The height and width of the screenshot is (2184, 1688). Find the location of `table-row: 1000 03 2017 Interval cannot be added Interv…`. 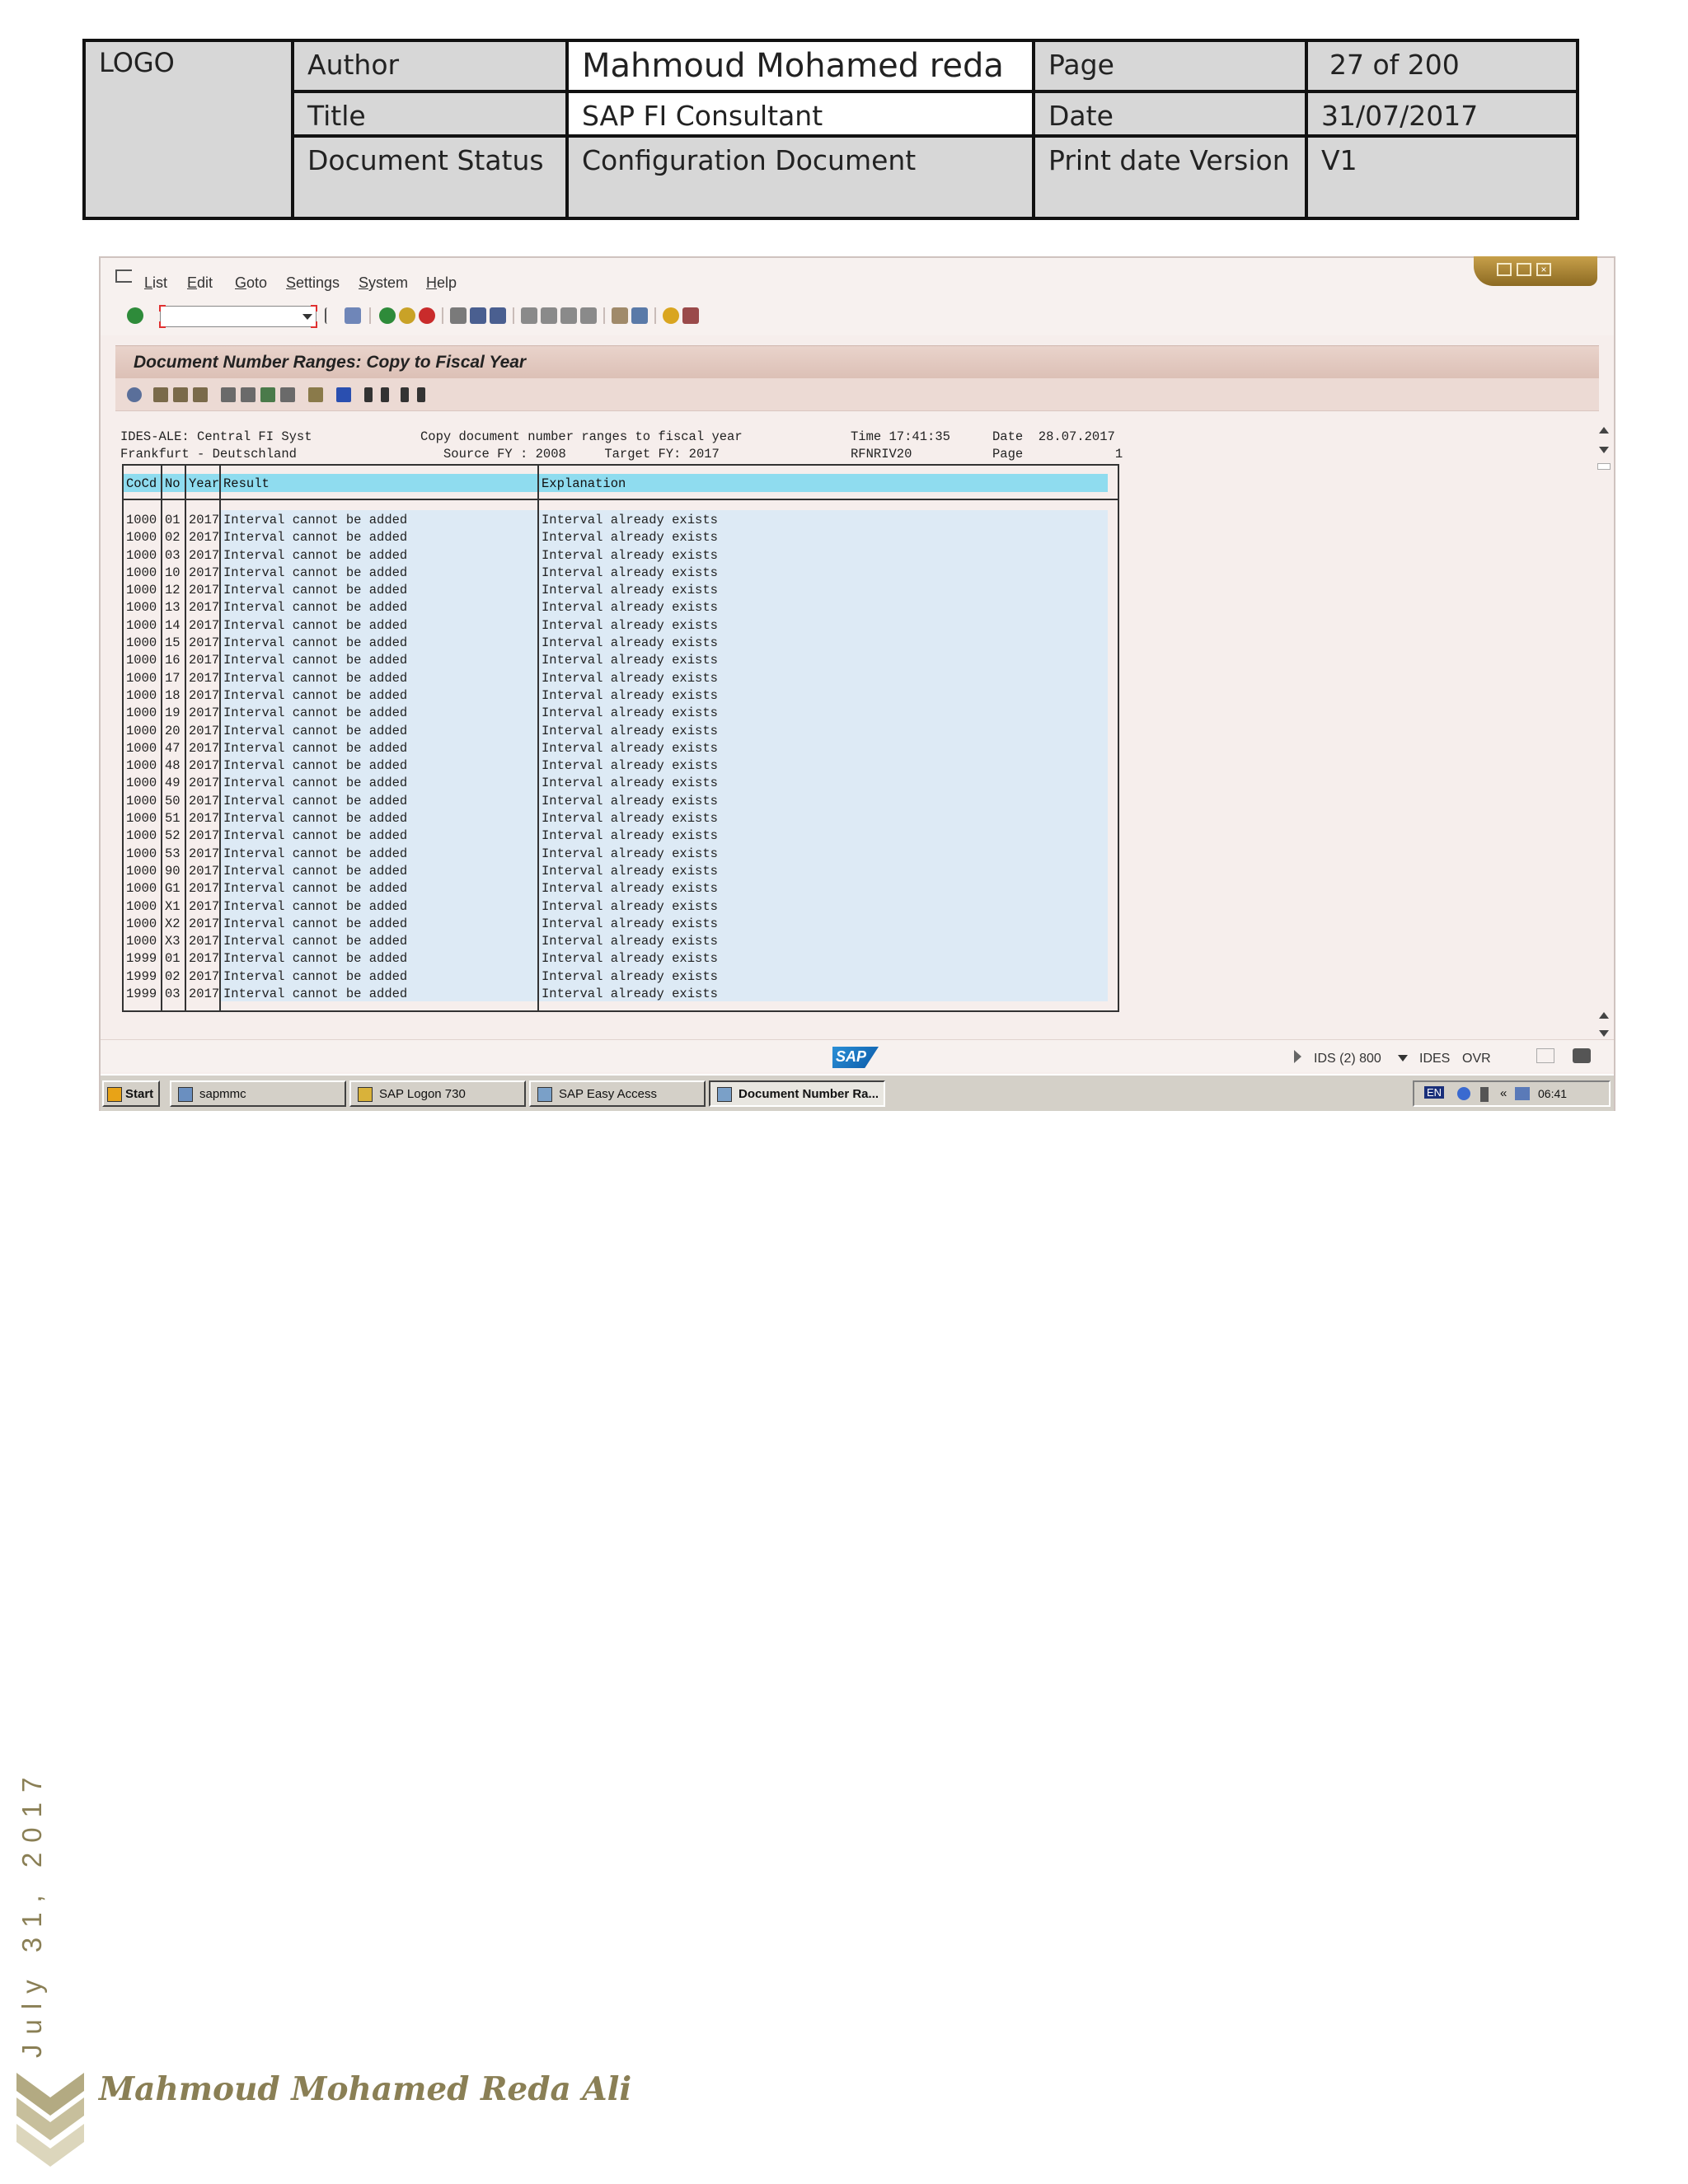

table-row: 1000 03 2017 Interval cannot be added Interv… is located at coordinates (621, 554).